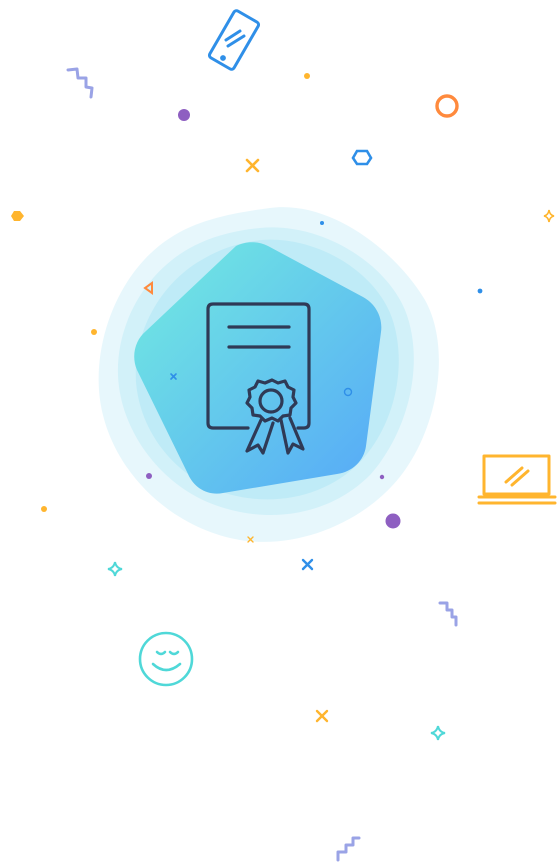 This screenshot has height=864, width=560. Describe the element at coordinates (517, 479) in the screenshot. I see `laptop-icon` at that location.